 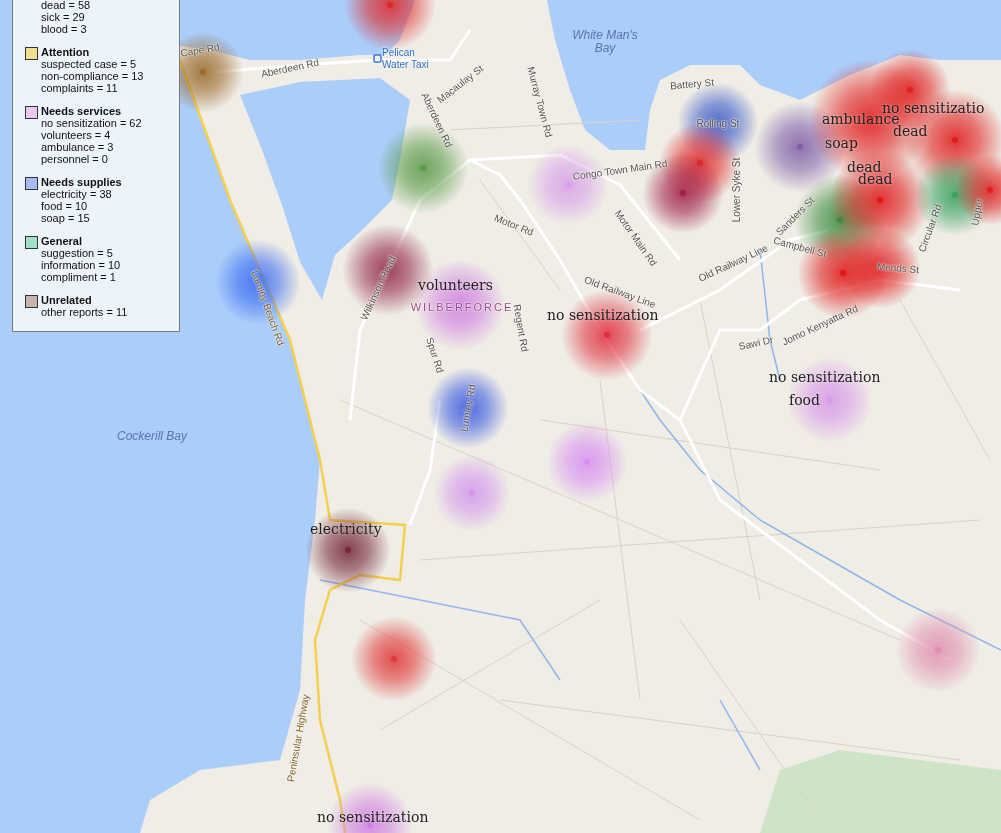 What do you see at coordinates (268, 308) in the screenshot?
I see `street-label: Lumley Beach Rd` at bounding box center [268, 308].